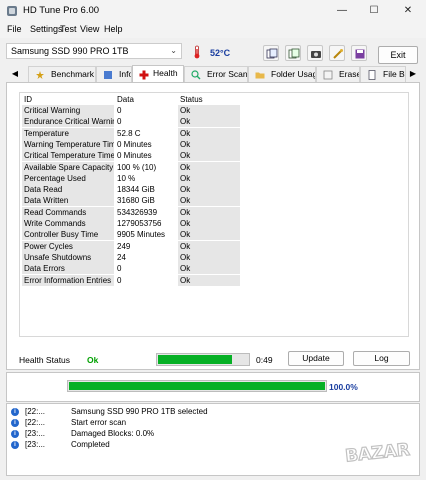 The image size is (426, 480). What do you see at coordinates (214, 257) in the screenshot?
I see `table-row: Unsafe Shutdowns 24 Ok` at bounding box center [214, 257].